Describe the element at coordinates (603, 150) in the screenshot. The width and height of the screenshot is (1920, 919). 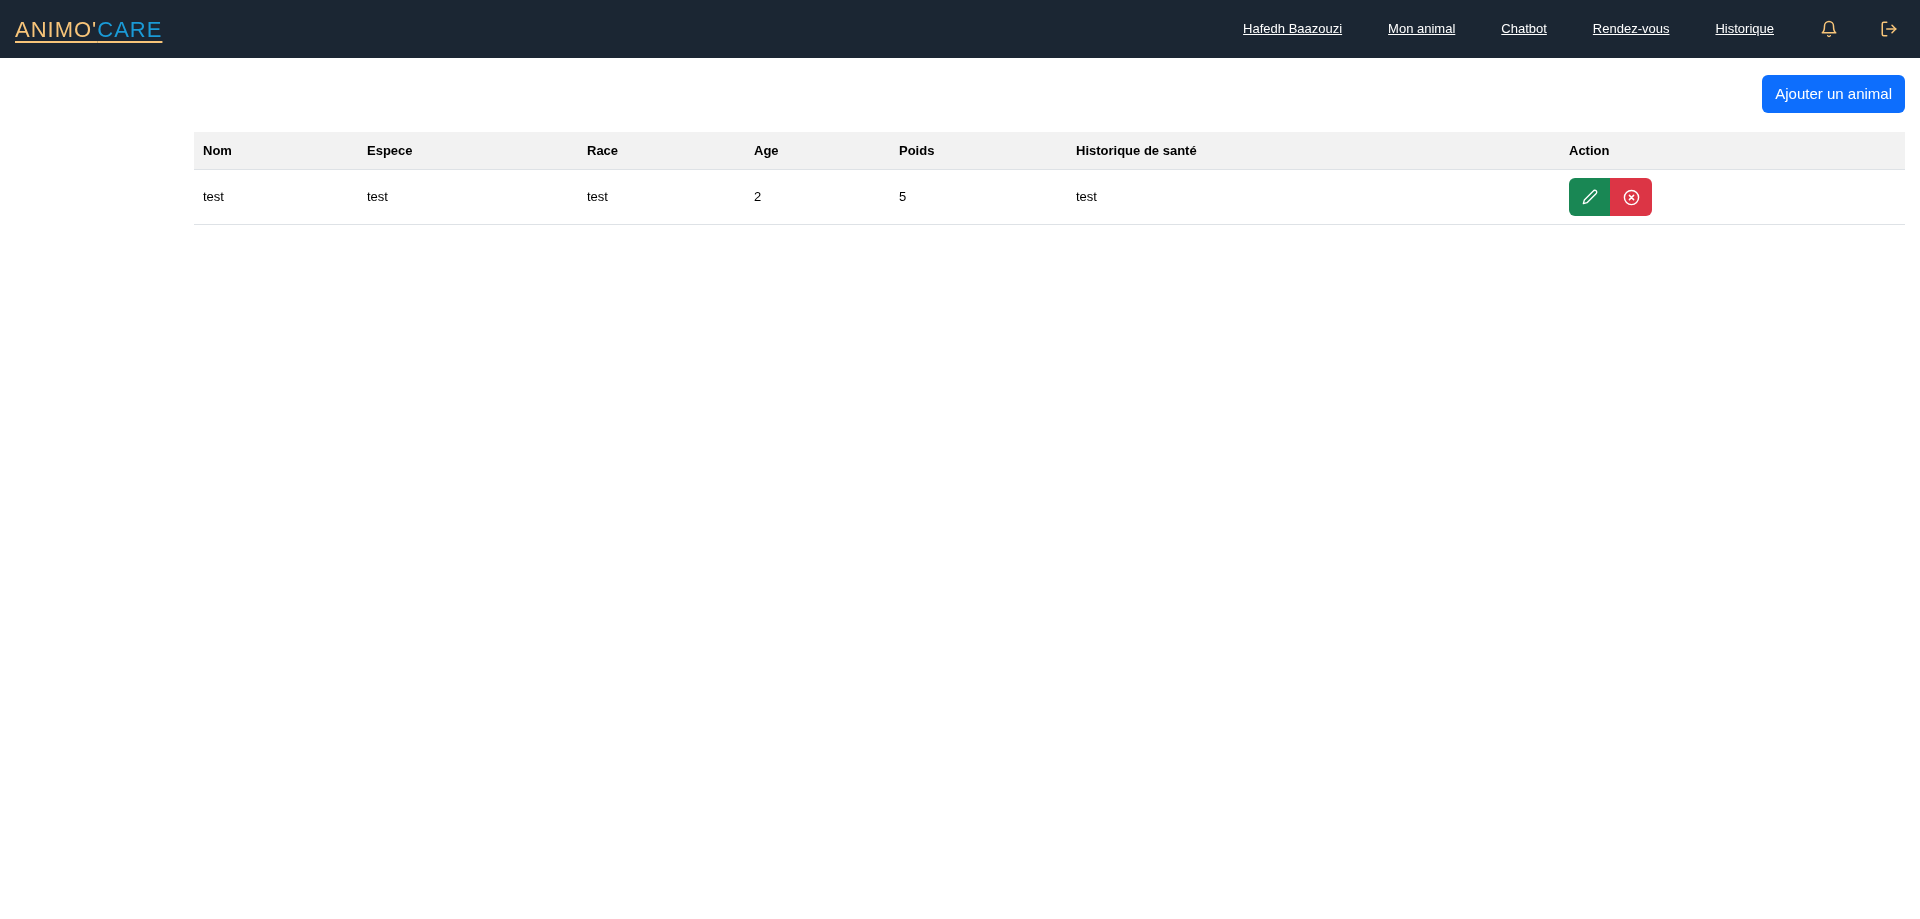
I see `column-header: Race` at that location.